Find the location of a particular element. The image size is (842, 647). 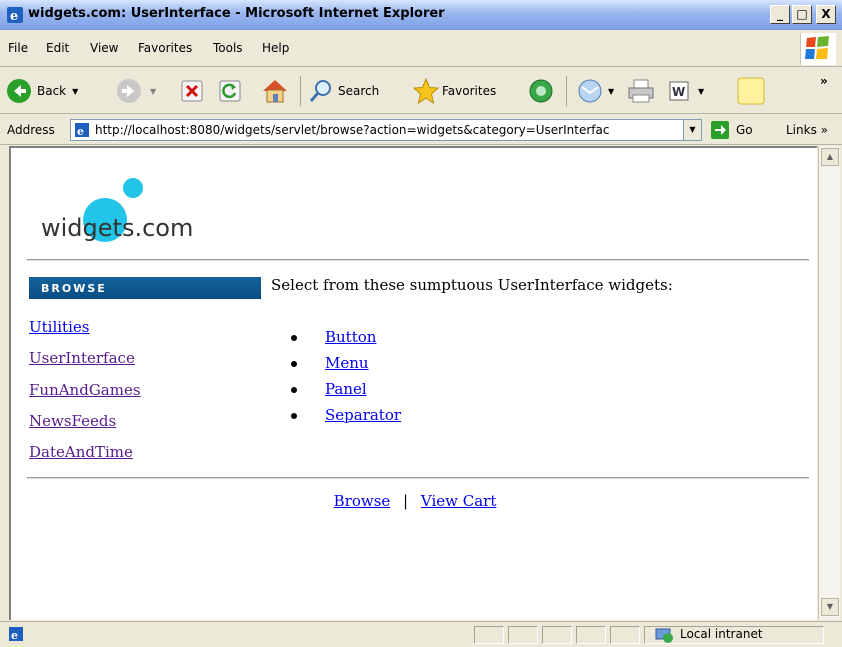

favorites-star-icon is located at coordinates (426, 91).